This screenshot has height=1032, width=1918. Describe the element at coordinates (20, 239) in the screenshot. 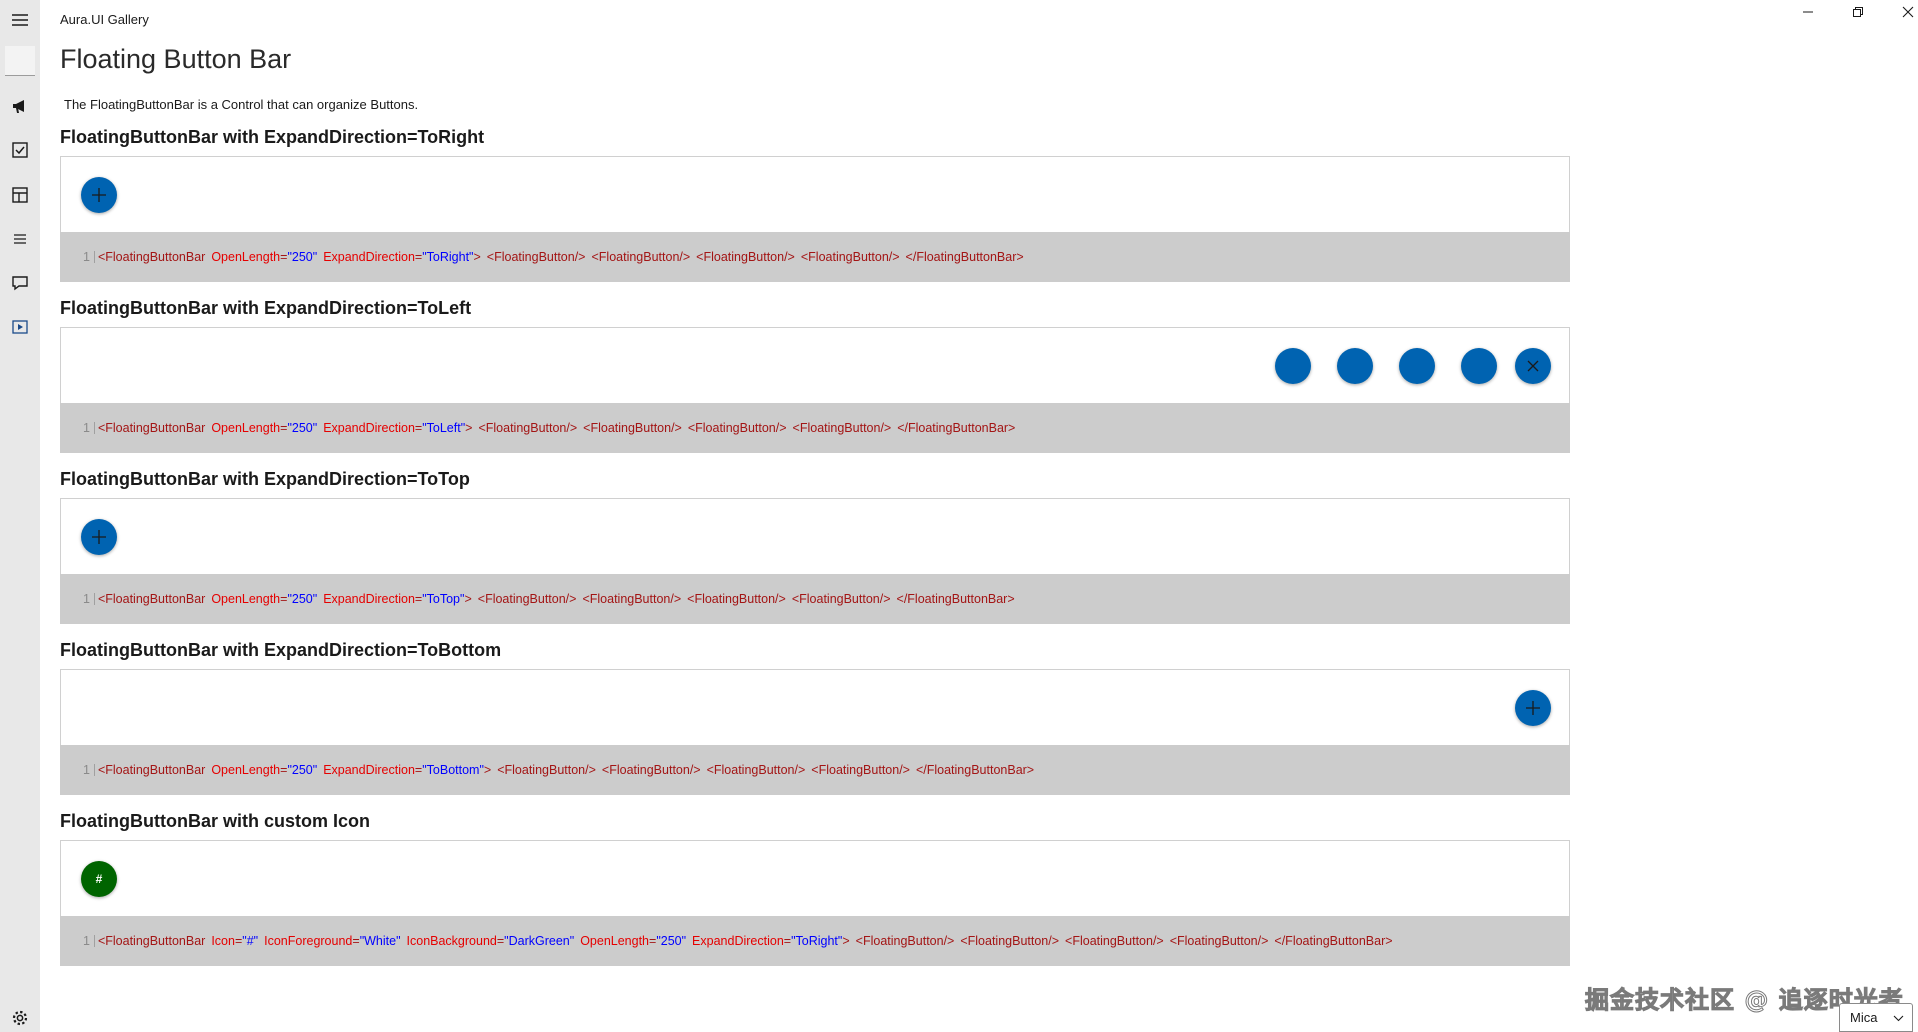

I see `list-icon` at that location.